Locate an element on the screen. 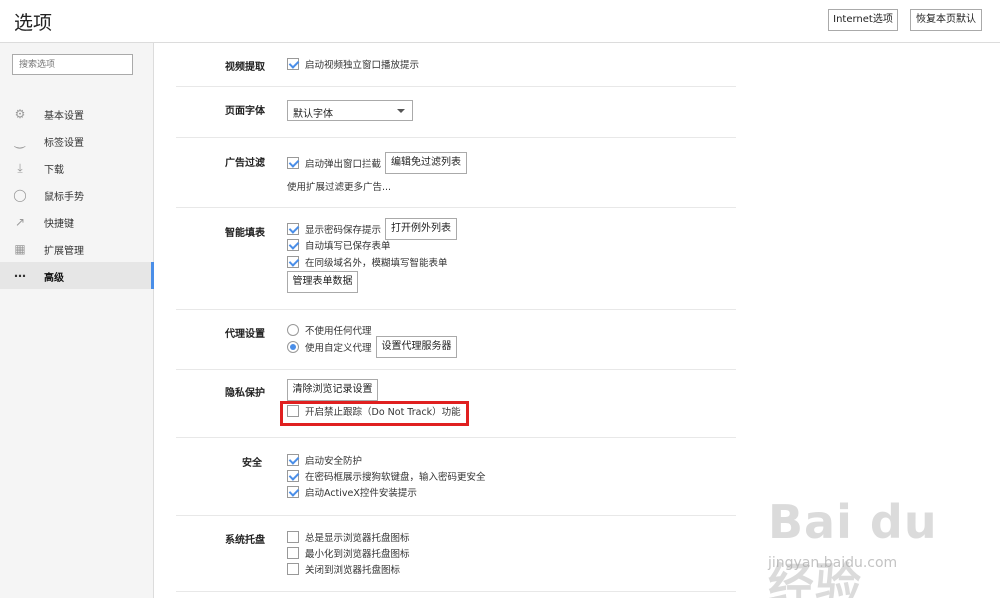  option-label: 不使用任何代理 is located at coordinates (338, 331).